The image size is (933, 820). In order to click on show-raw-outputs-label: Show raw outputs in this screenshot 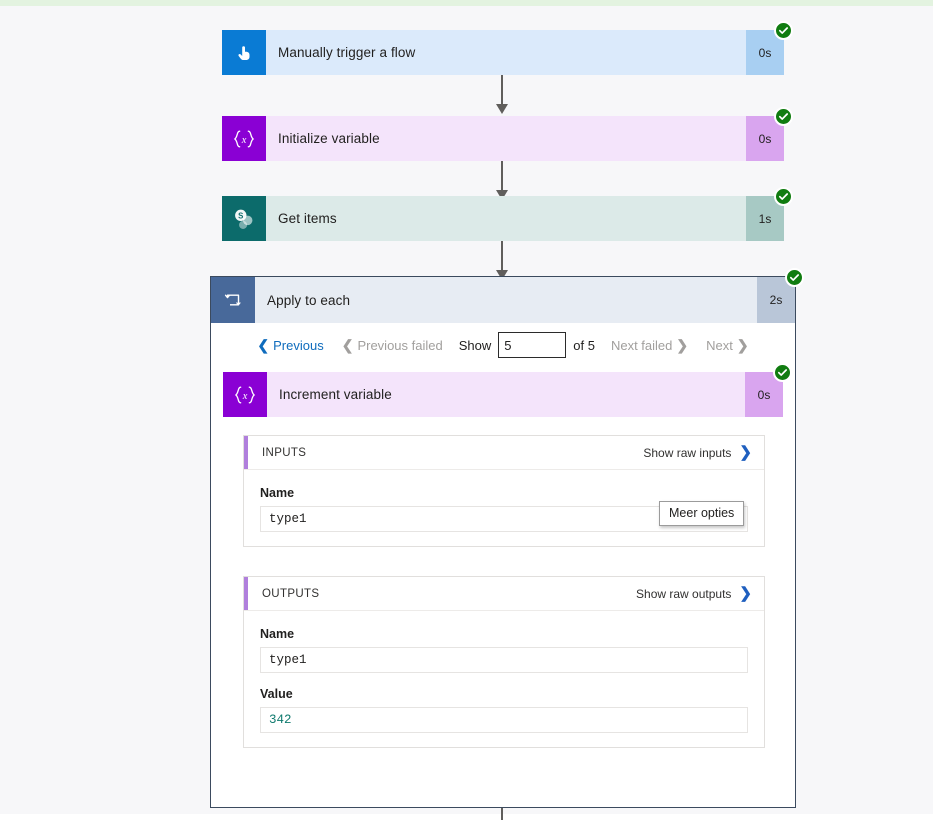, I will do `click(684, 593)`.